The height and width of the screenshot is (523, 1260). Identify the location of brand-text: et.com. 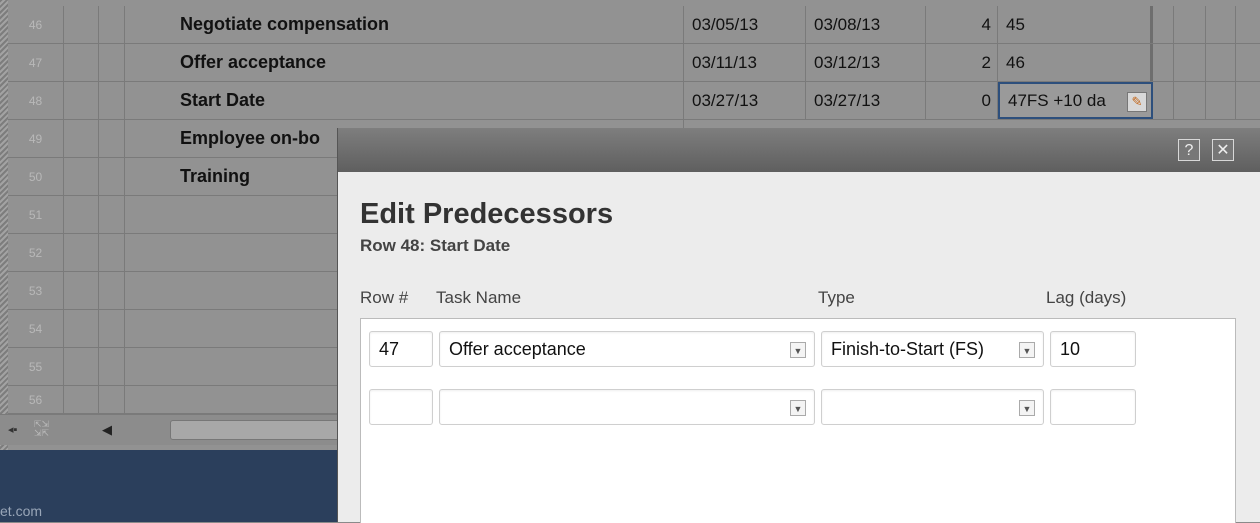
(21, 511).